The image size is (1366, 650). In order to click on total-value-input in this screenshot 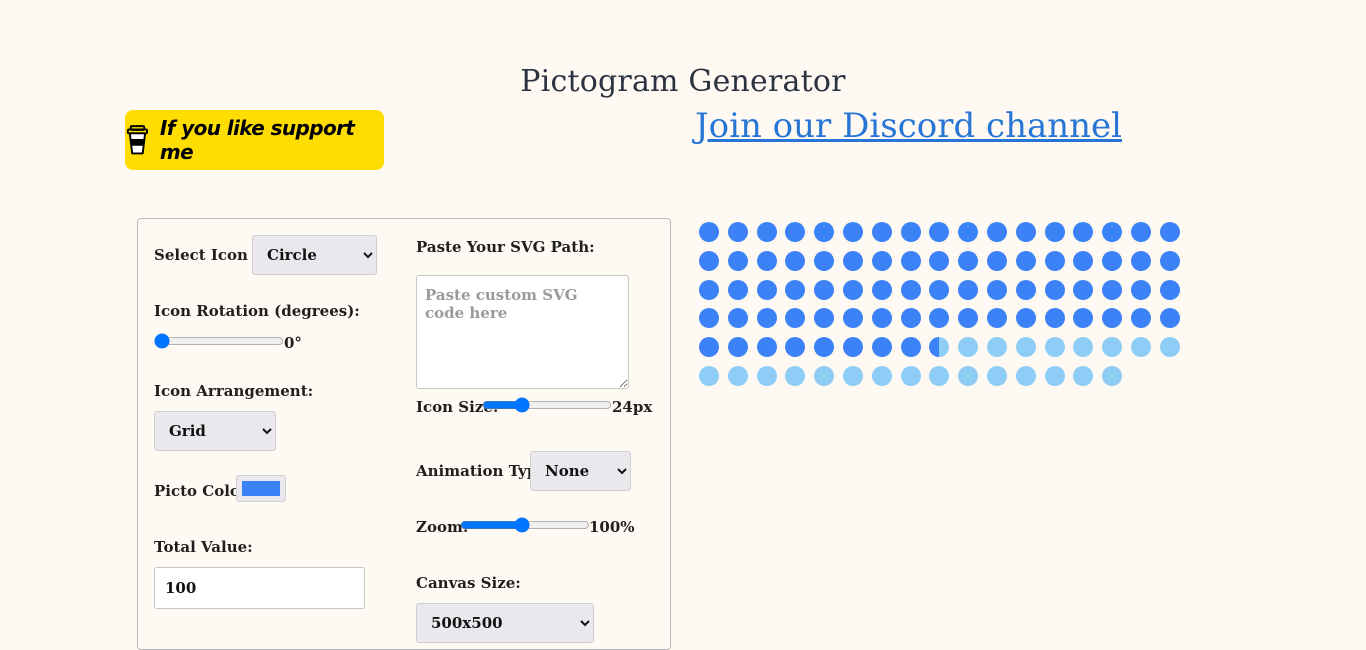, I will do `click(259, 588)`.